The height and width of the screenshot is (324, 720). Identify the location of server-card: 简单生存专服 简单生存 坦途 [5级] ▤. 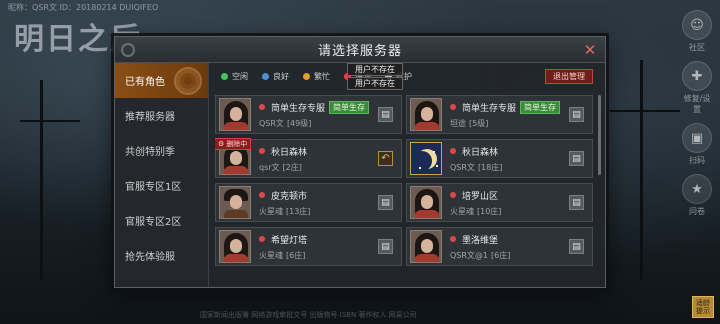
(499, 114).